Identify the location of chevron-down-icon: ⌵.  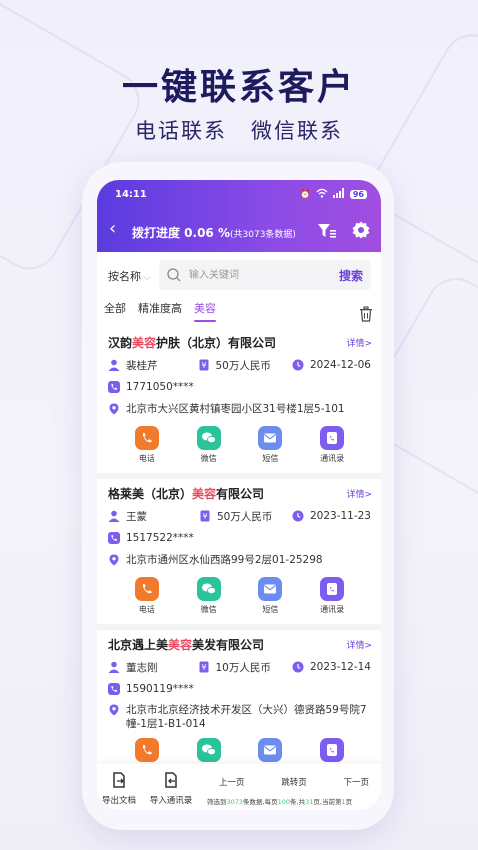
(146, 278).